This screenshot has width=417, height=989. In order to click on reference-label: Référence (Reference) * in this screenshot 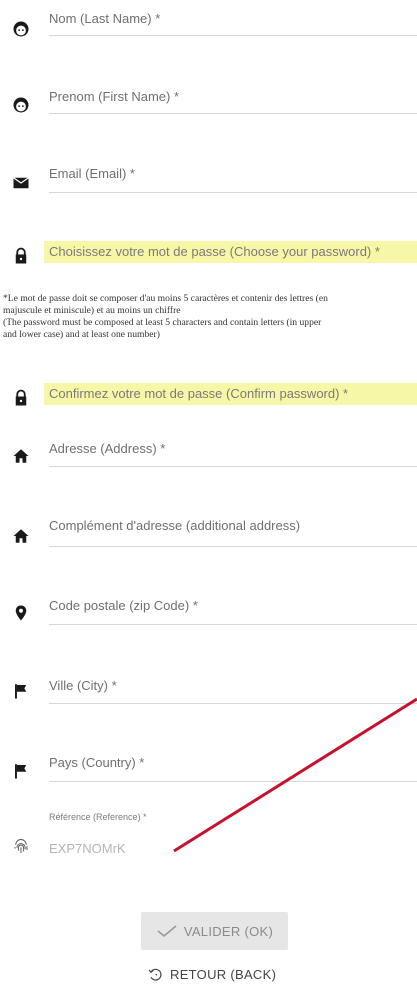, I will do `click(98, 817)`.